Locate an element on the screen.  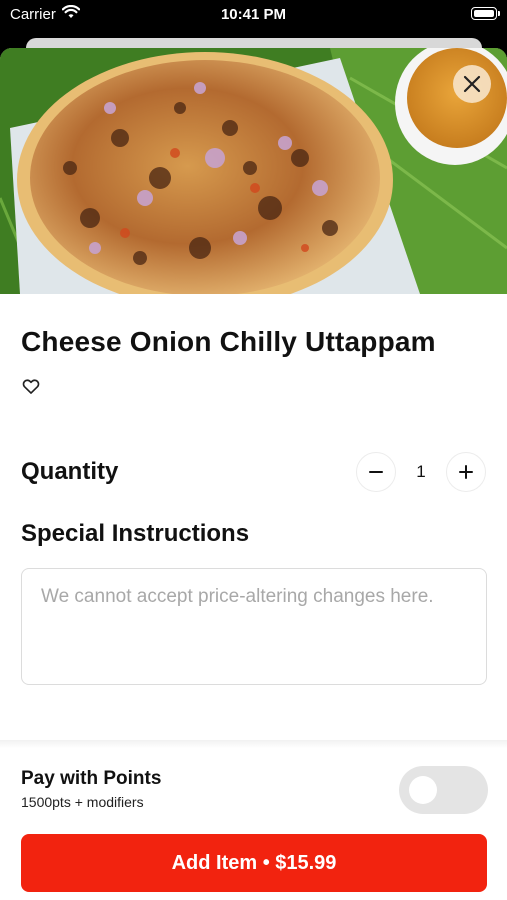
favorite-button is located at coordinates (31, 386).